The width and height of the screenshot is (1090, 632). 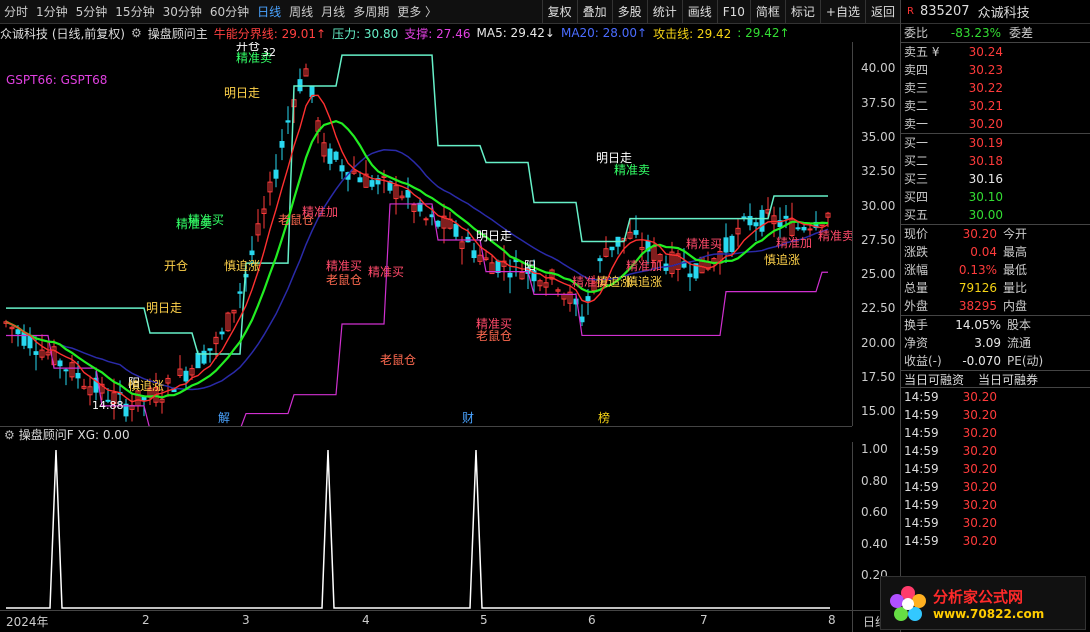 I want to click on ask-row: 卖四 30.23, so click(x=995, y=70).